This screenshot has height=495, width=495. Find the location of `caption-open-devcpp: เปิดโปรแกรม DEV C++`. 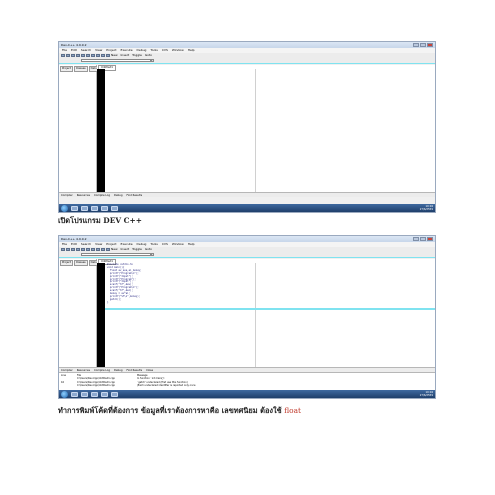

caption-open-devcpp: เปิดโปรแกรม DEV C++ is located at coordinates (100, 220).